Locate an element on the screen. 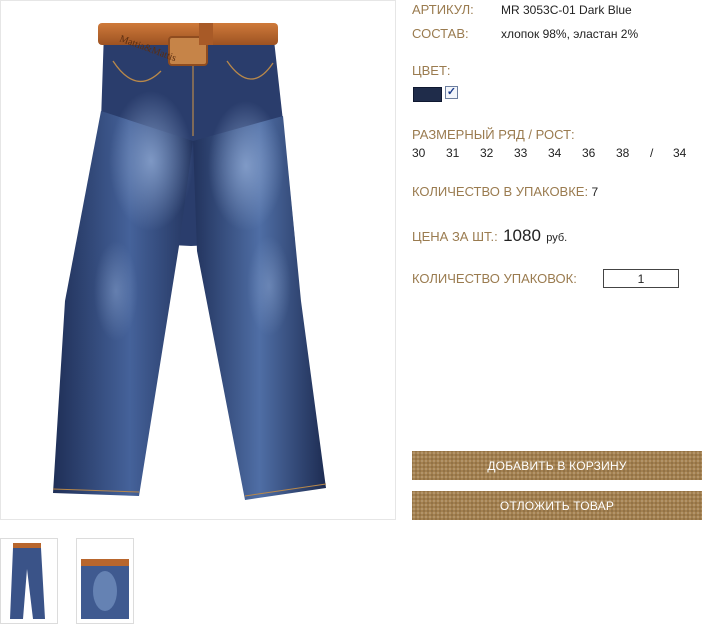 The width and height of the screenshot is (711, 625). size-list: 30 31 32 33 34 36 38 / 34 is located at coordinates (557, 153).